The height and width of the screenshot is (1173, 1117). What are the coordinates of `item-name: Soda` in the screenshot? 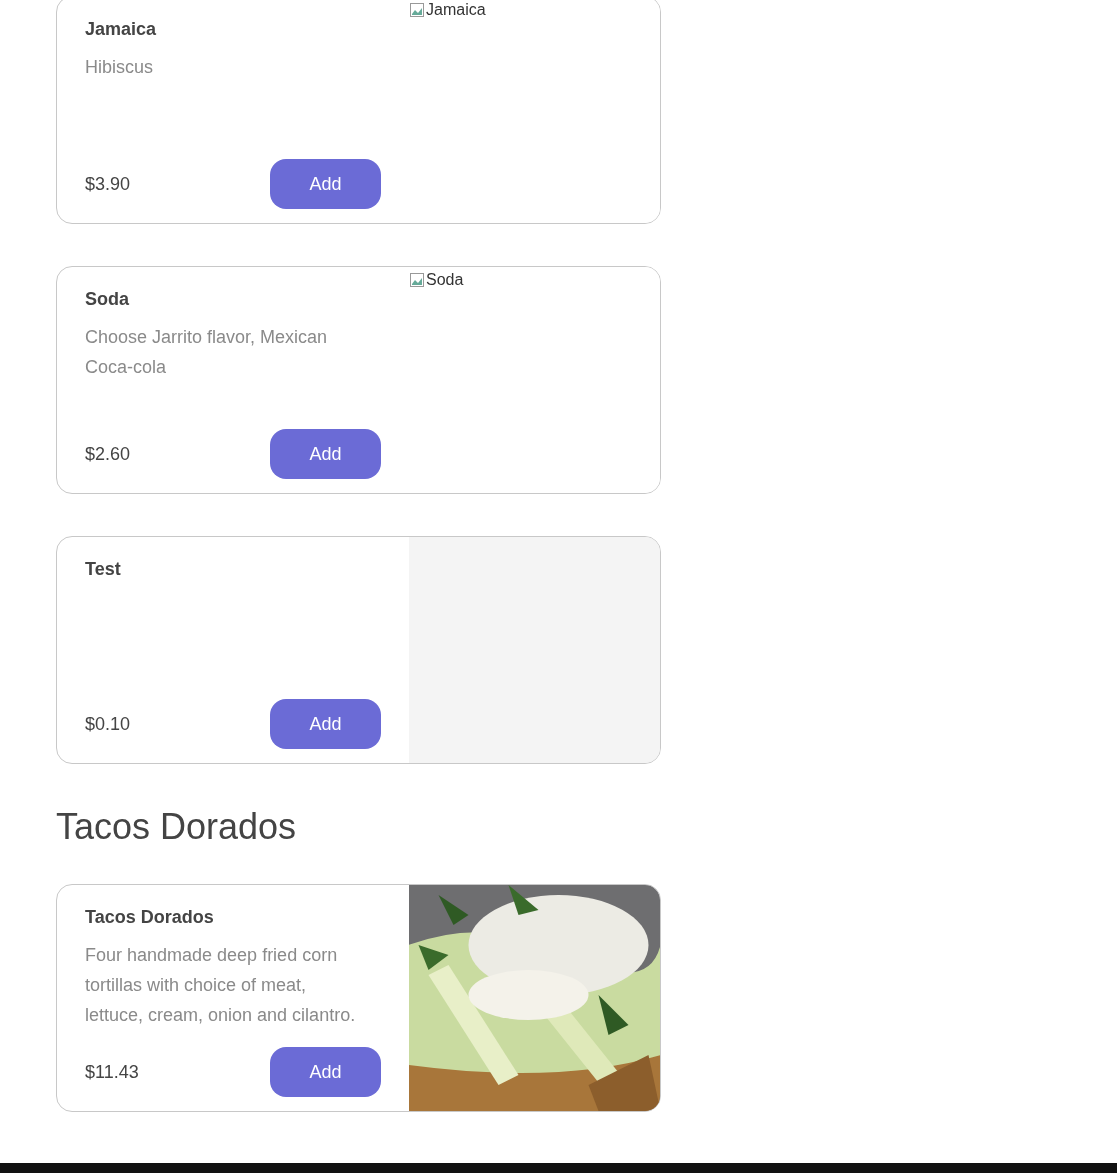 It's located at (107, 299).